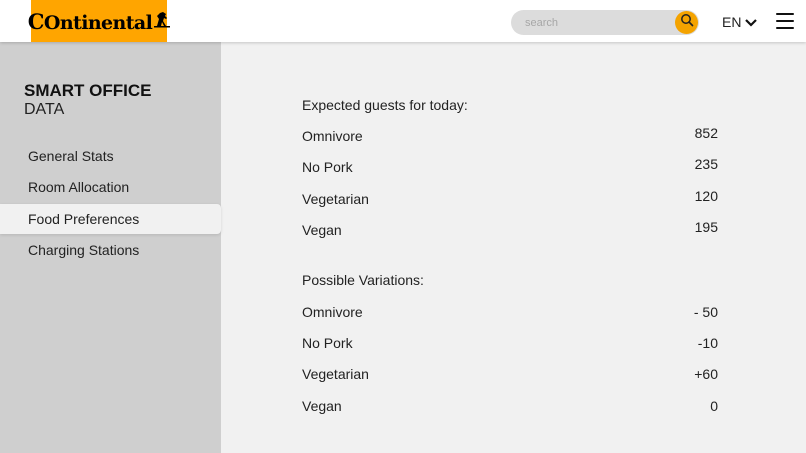  What do you see at coordinates (322, 230) in the screenshot?
I see `expected-row-label: Vegan` at bounding box center [322, 230].